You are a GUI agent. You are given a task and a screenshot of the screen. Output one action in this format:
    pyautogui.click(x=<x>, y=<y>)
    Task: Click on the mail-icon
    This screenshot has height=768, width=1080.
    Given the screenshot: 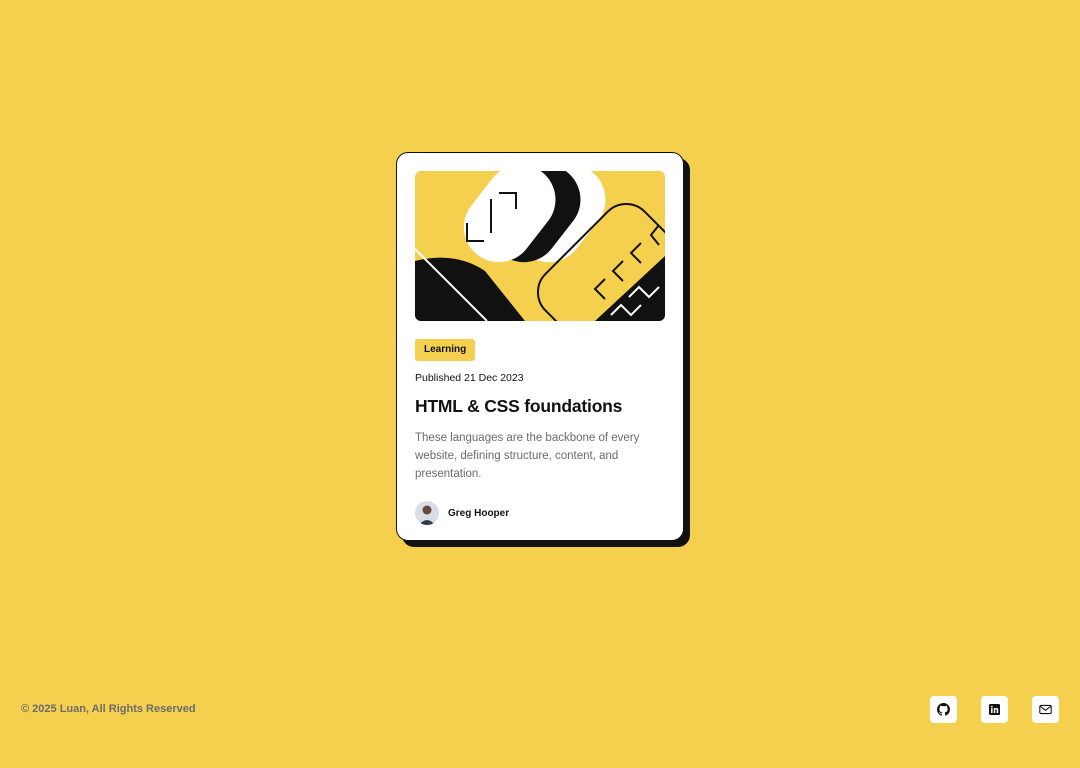 What is the action you would take?
    pyautogui.click(x=1045, y=709)
    